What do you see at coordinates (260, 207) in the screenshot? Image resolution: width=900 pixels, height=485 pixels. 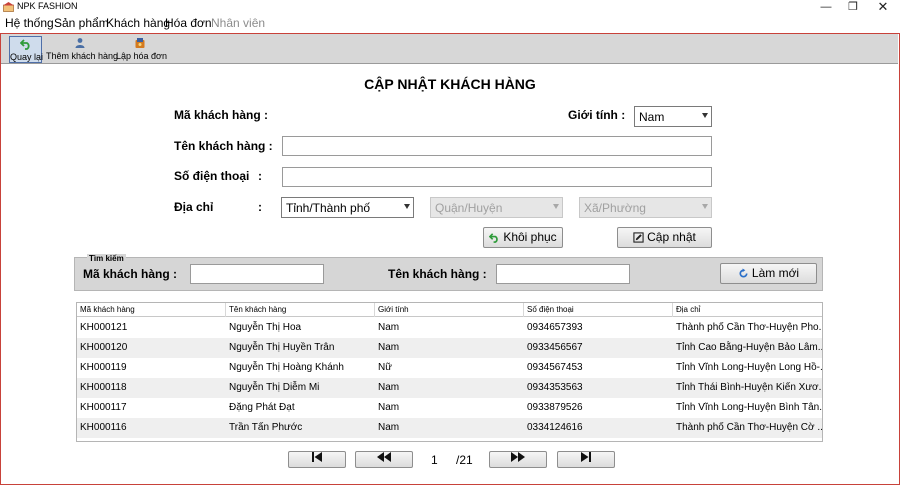 I see `address-colon: :` at bounding box center [260, 207].